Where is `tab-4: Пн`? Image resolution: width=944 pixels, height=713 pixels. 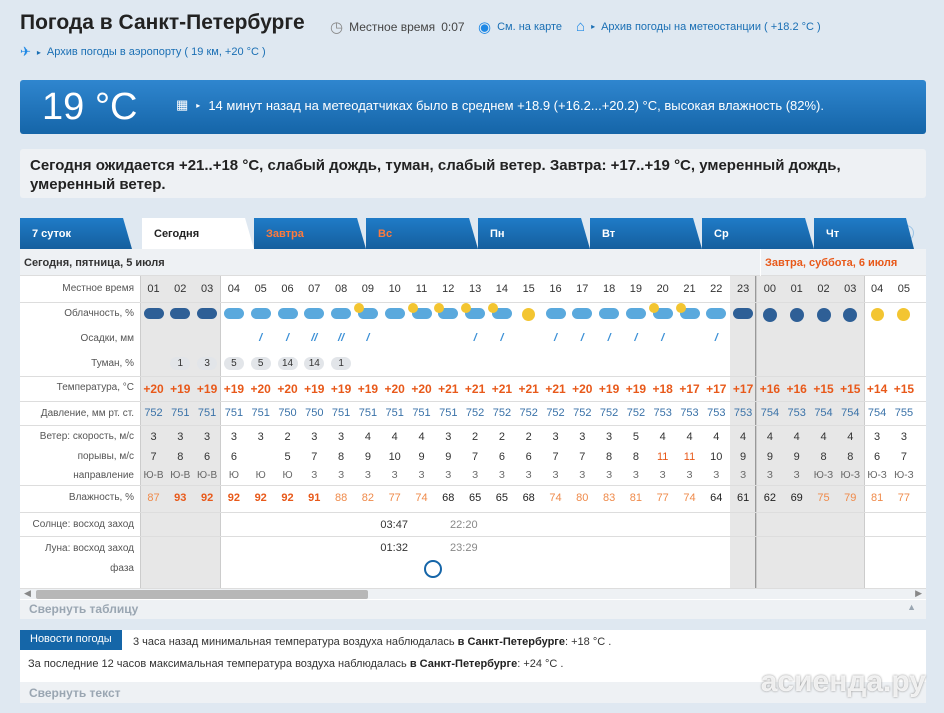 tab-4: Пн is located at coordinates (534, 233).